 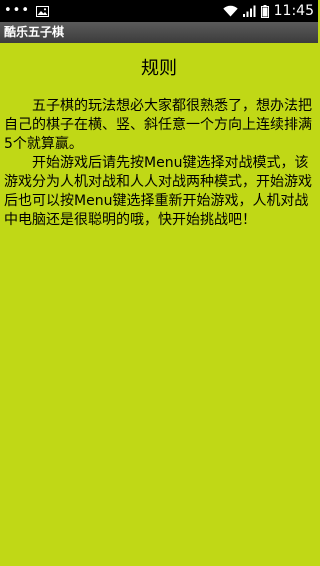 What do you see at coordinates (264, 11) in the screenshot?
I see `battery-icon` at bounding box center [264, 11].